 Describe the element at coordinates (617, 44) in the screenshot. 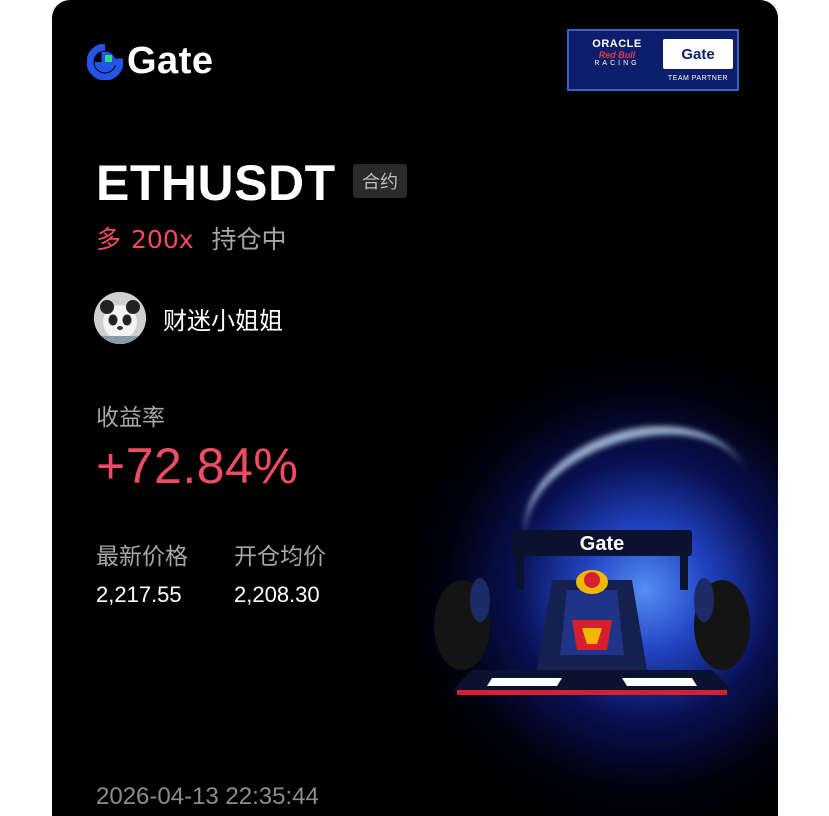

I see `sponsor-oracle-text: ORACLE` at that location.